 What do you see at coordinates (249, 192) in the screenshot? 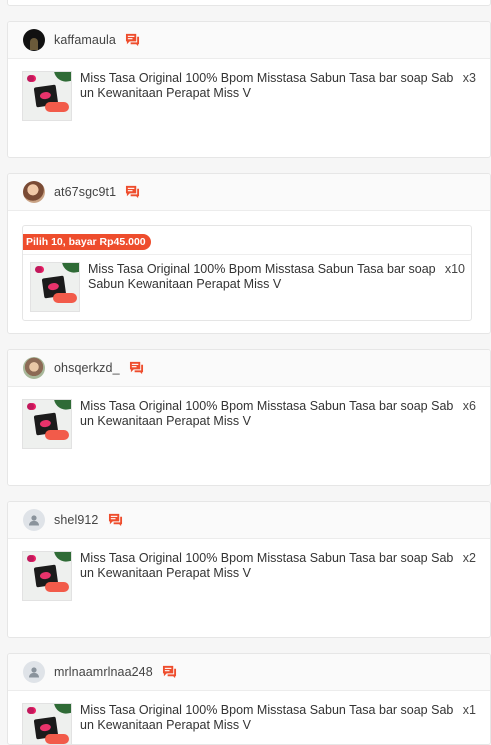
I see `order-header: at67sgc9t1` at bounding box center [249, 192].